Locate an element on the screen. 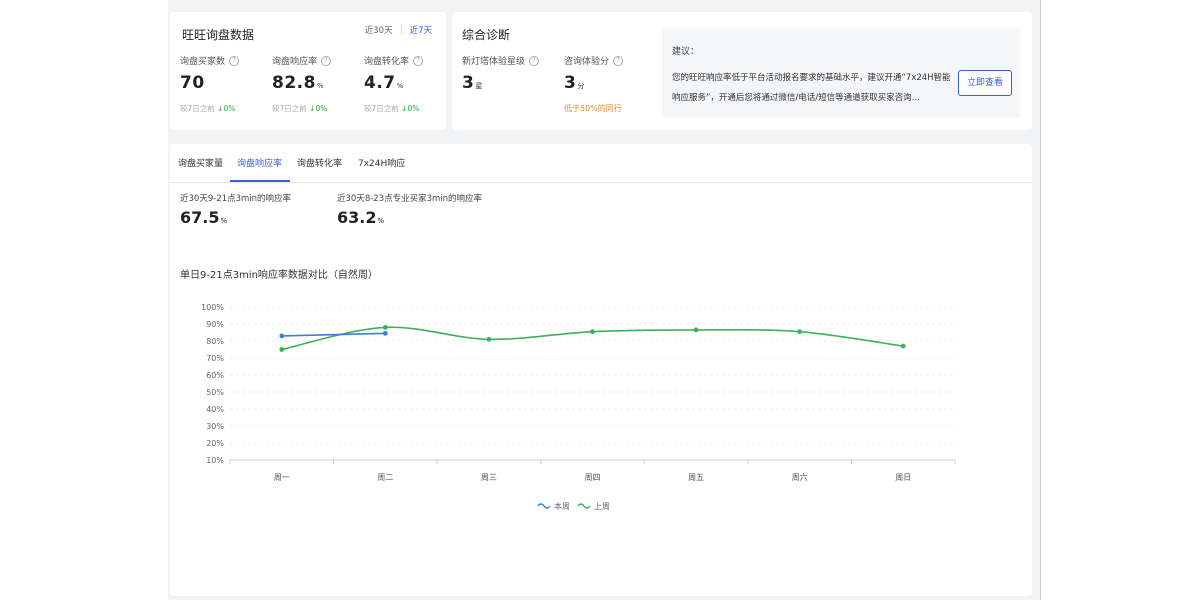  metric-label: 询盘买家数 is located at coordinates (203, 62).